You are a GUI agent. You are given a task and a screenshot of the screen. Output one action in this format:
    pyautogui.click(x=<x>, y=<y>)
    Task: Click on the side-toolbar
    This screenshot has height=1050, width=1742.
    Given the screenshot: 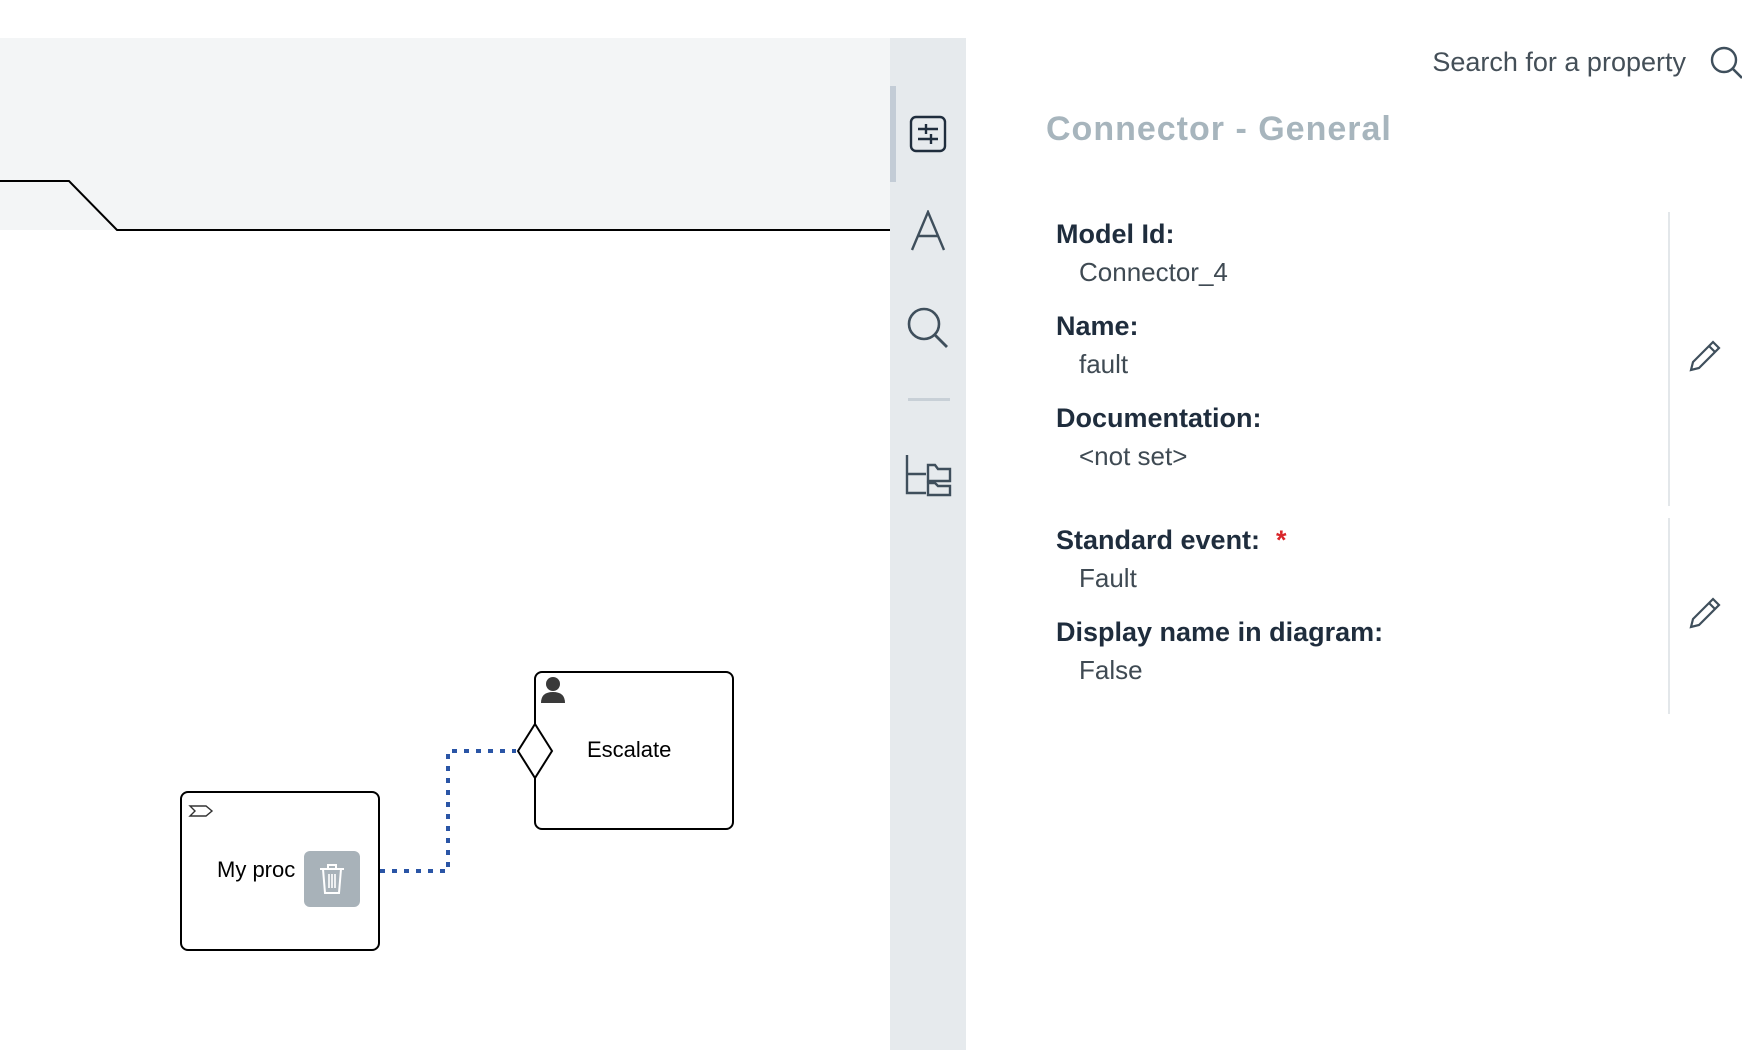 What is the action you would take?
    pyautogui.click(x=928, y=544)
    